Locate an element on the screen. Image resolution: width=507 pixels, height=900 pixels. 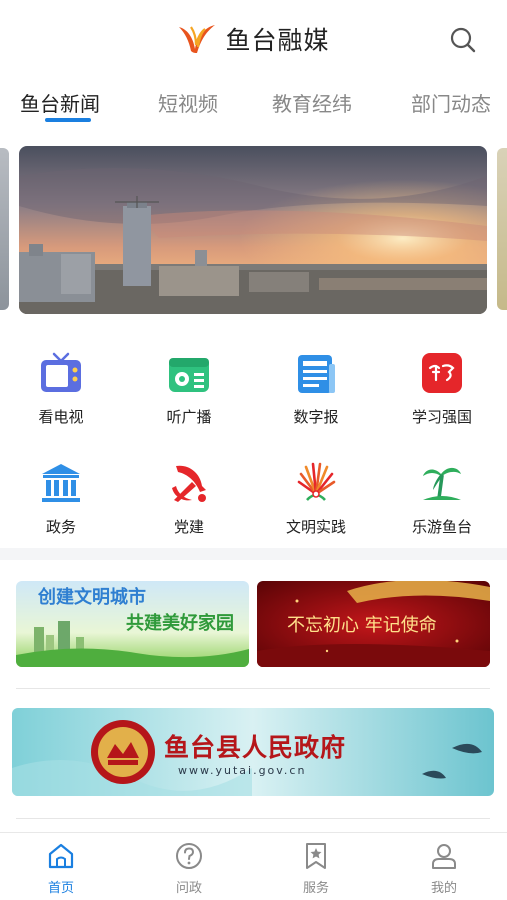
nav-inquiry: 问政 is located at coordinates (189, 868).